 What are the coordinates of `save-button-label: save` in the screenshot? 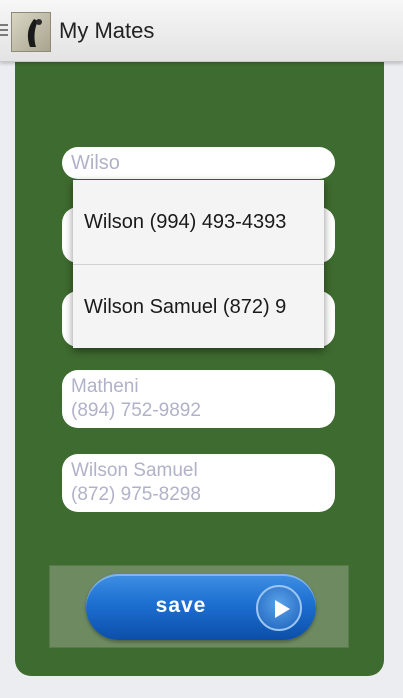 It's located at (181, 605).